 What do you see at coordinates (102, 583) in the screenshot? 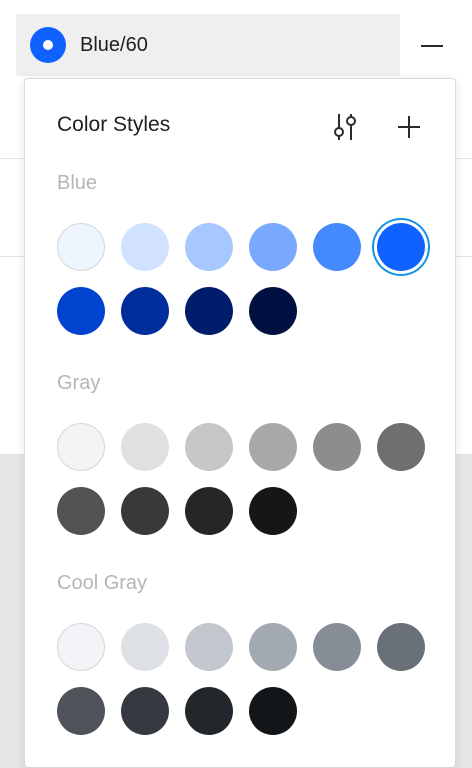
I see `section-label-cool-gray: Cool Gray` at bounding box center [102, 583].